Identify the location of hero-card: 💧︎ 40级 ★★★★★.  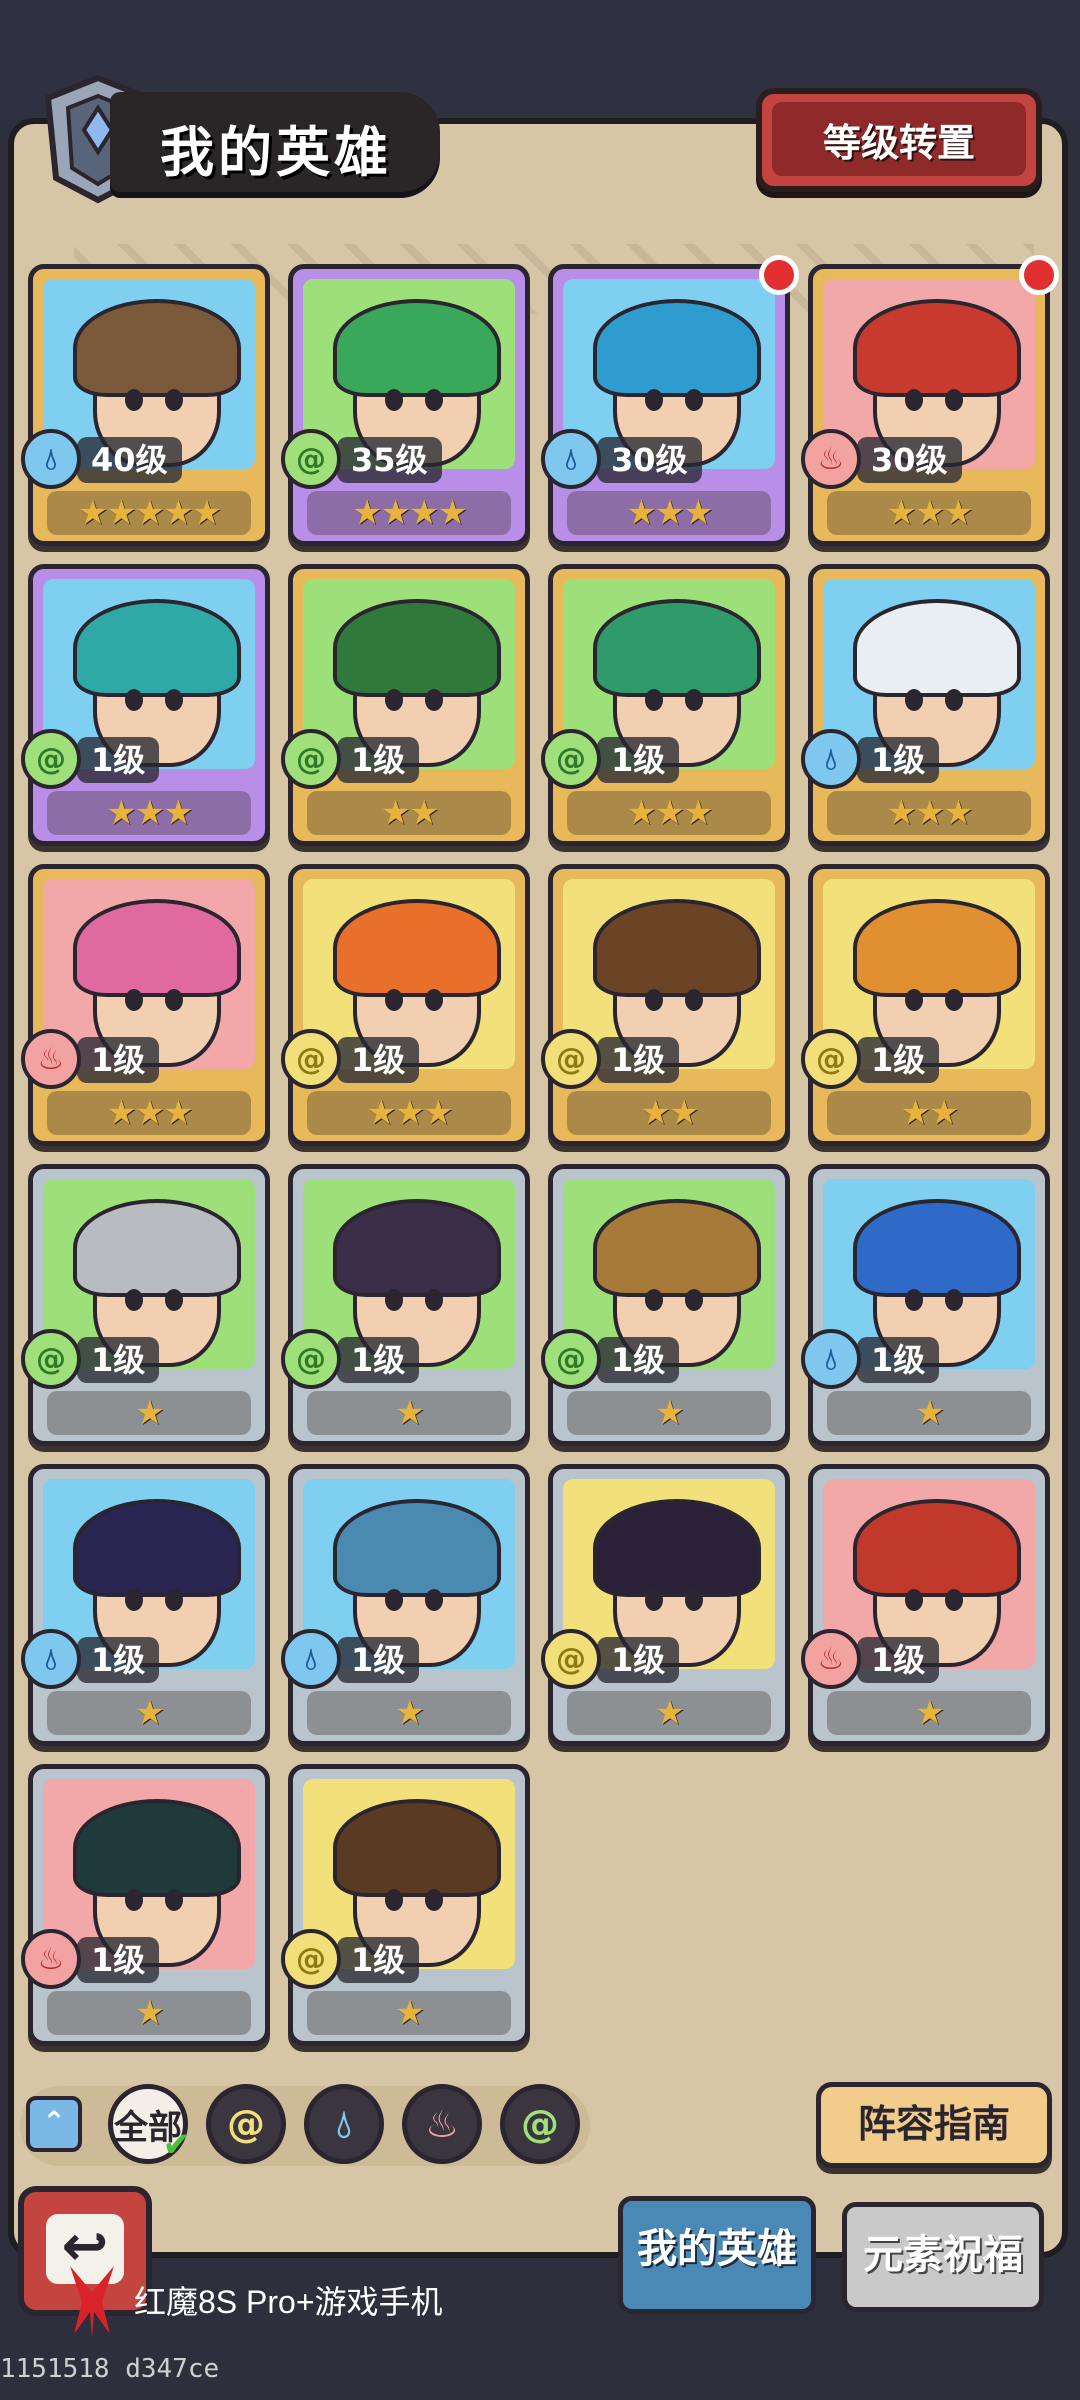
(145, 405).